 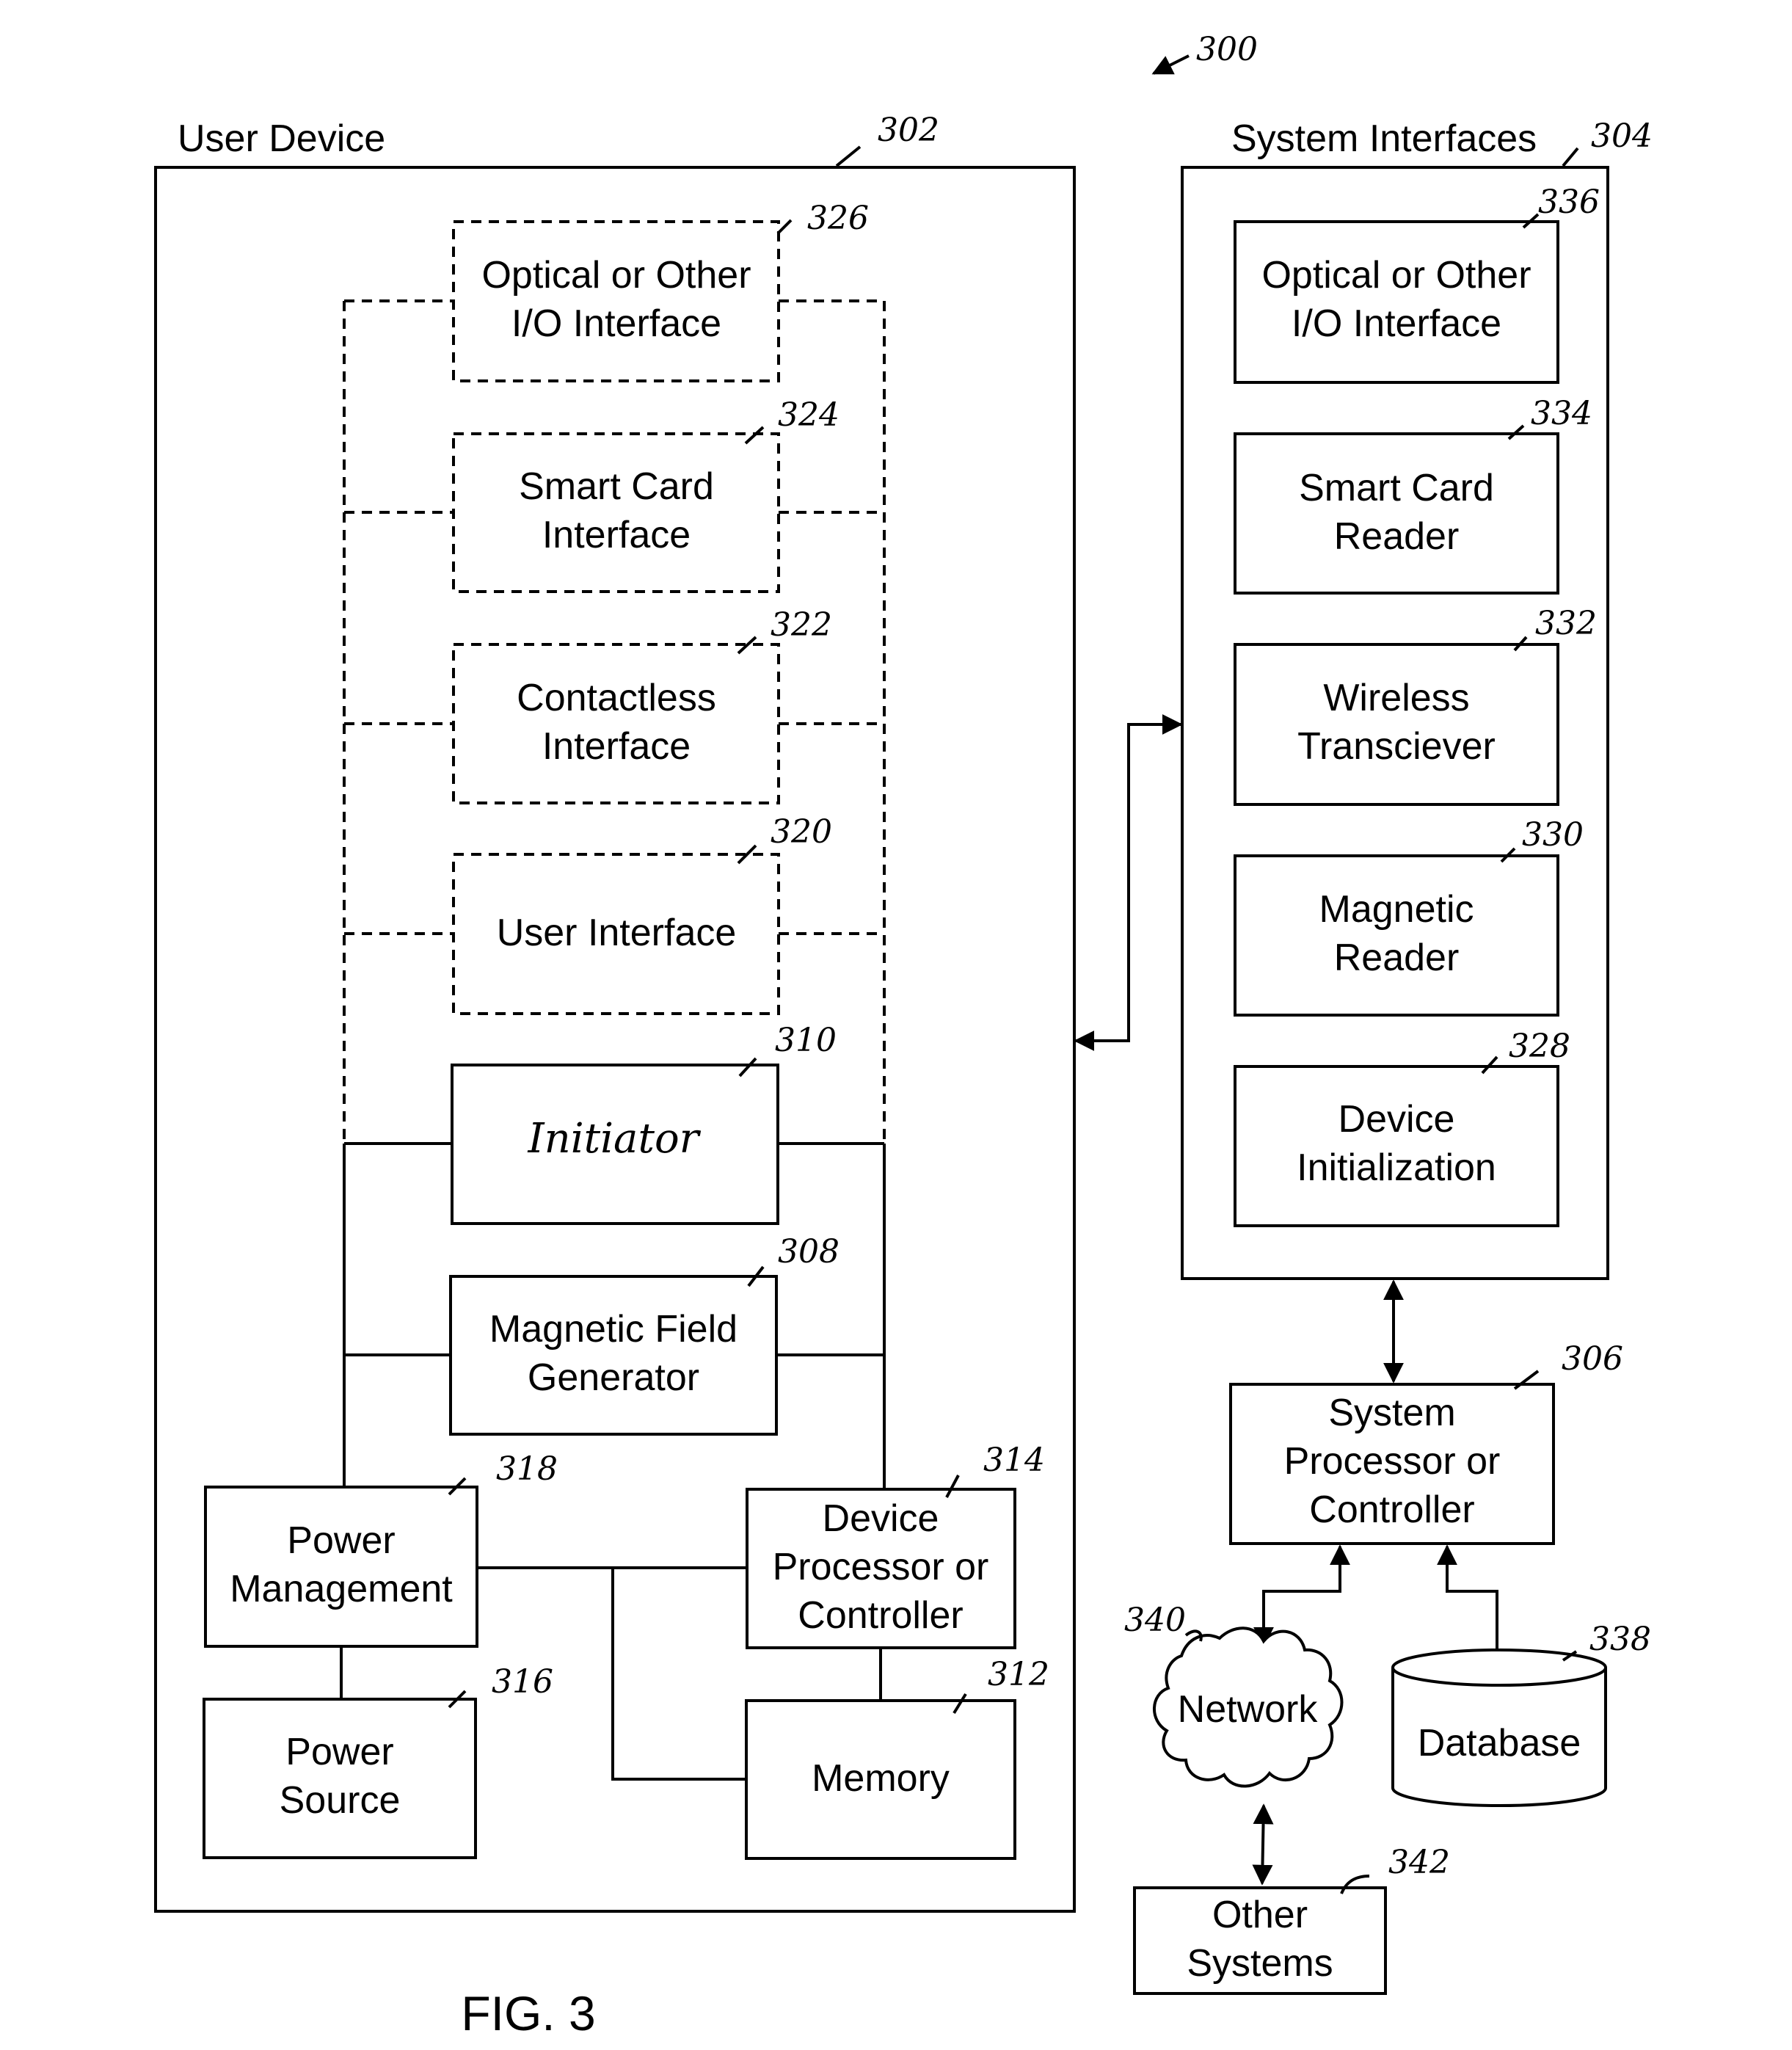 What do you see at coordinates (1561, 413) in the screenshot?
I see `ref-334: 334` at bounding box center [1561, 413].